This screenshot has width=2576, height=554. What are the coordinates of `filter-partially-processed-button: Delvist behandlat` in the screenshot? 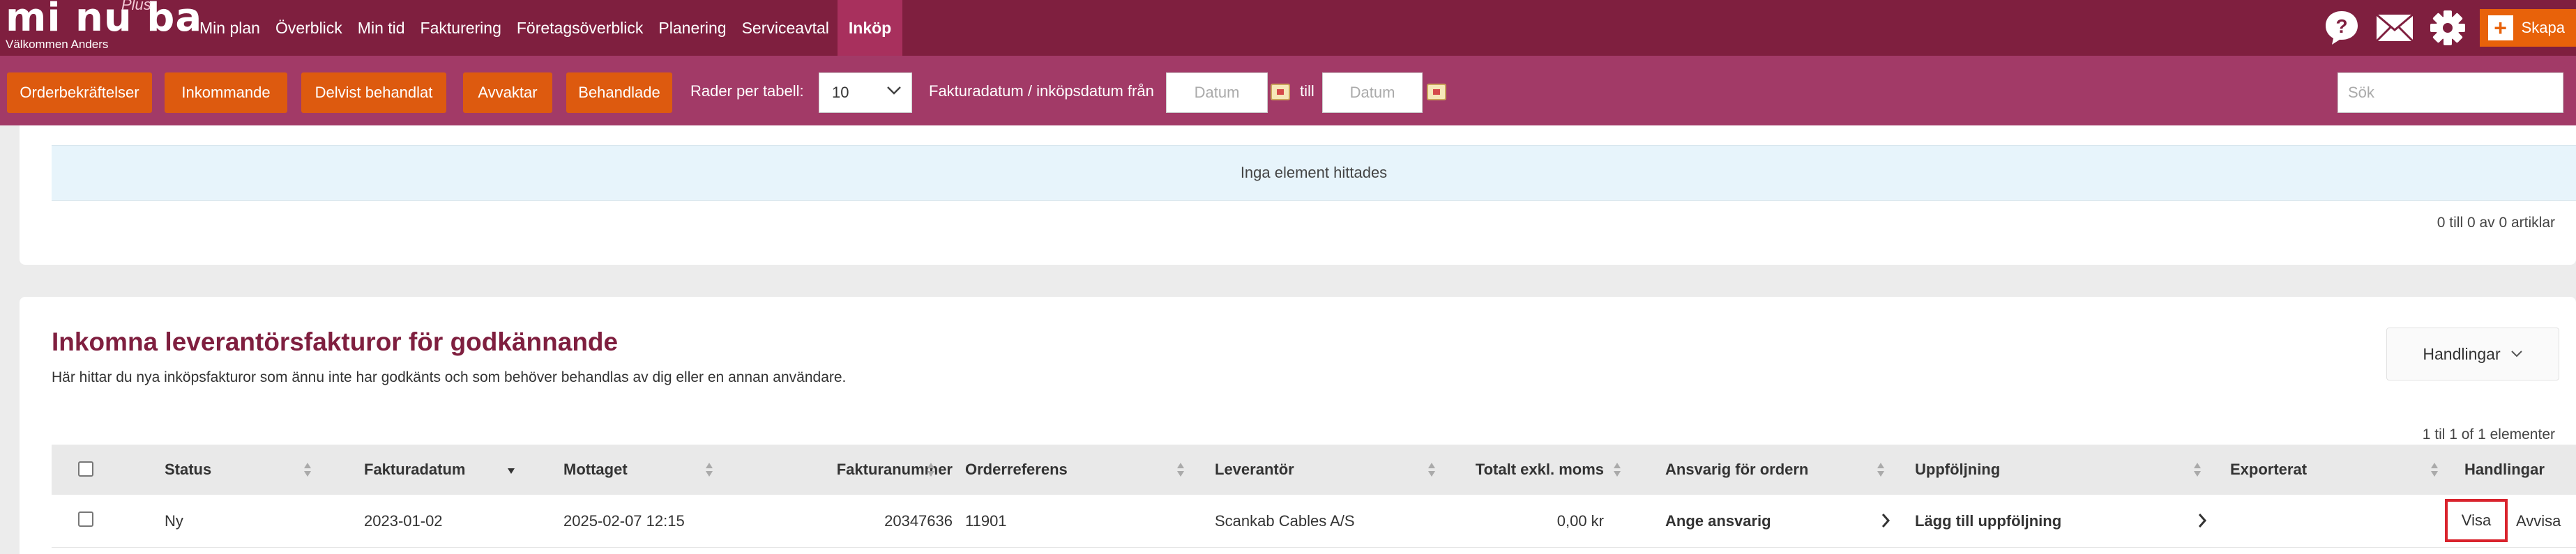 It's located at (373, 92).